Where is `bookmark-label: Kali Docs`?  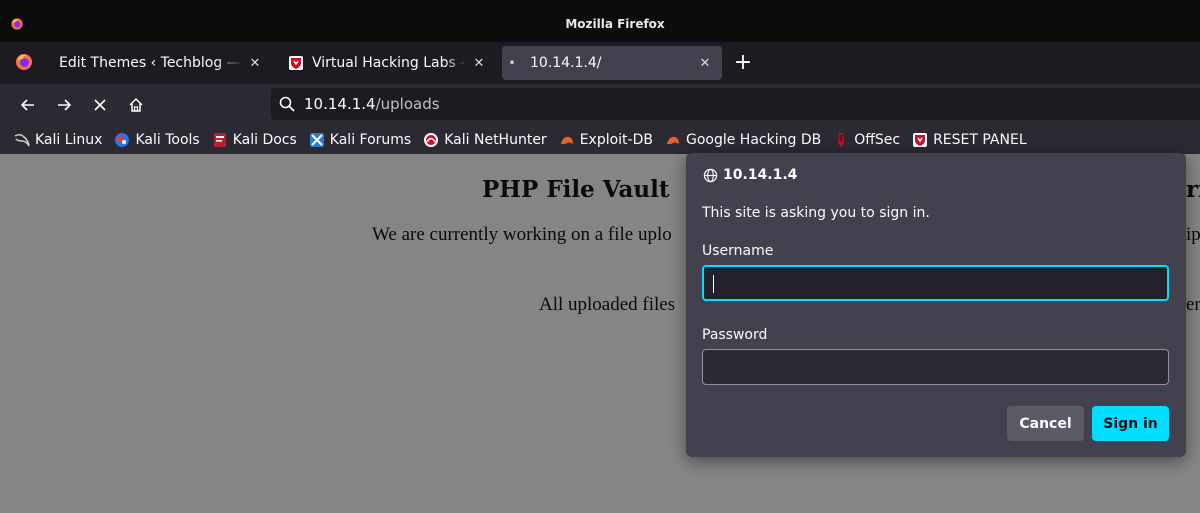
bookmark-label: Kali Docs is located at coordinates (264, 140).